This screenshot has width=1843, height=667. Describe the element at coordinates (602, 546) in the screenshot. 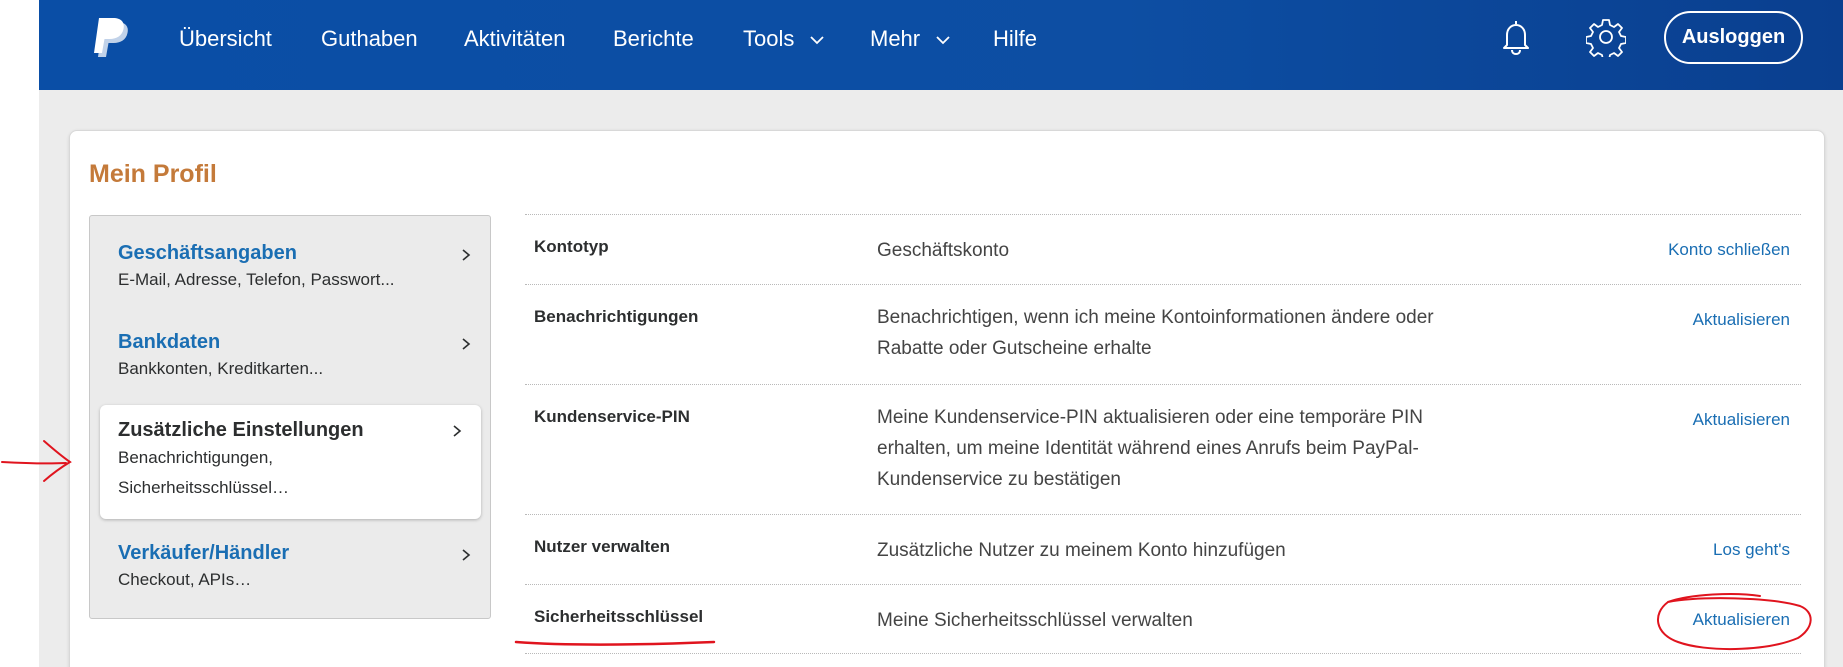

I see `row-label: Nutzer verwalten` at that location.